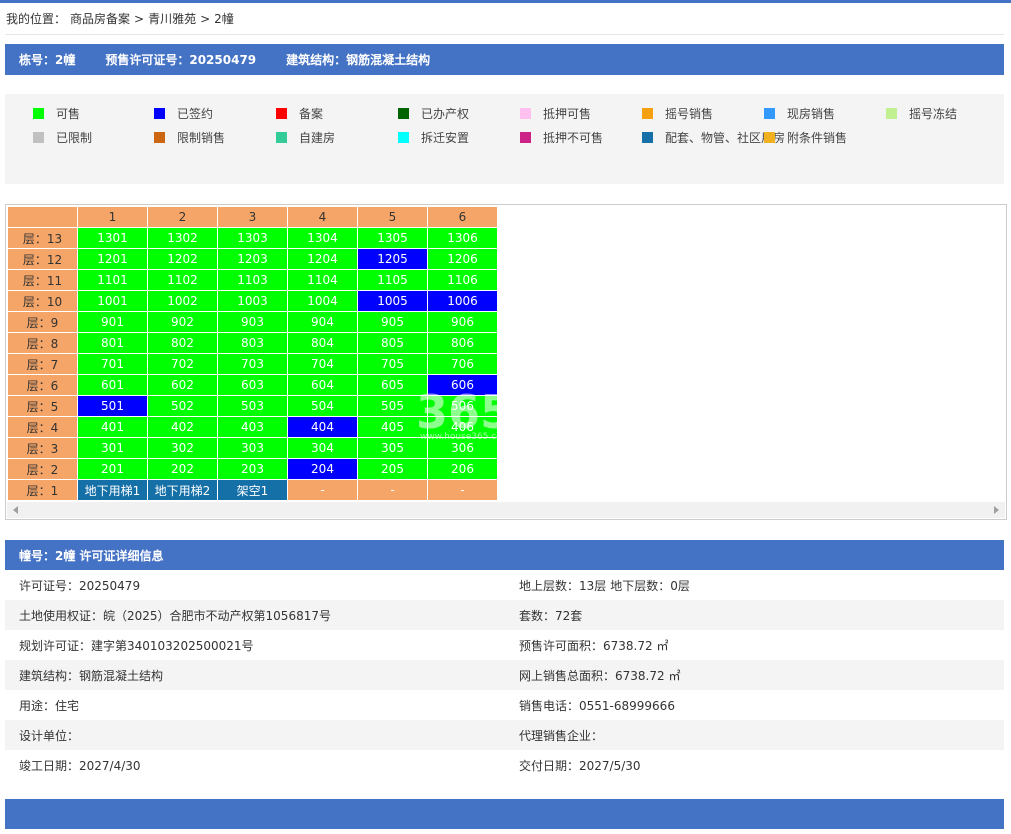  I want to click on detail-row: 土地使用权证：皖（2025）合肥市不动产权第1056817号 套数：72套, so click(504, 615).